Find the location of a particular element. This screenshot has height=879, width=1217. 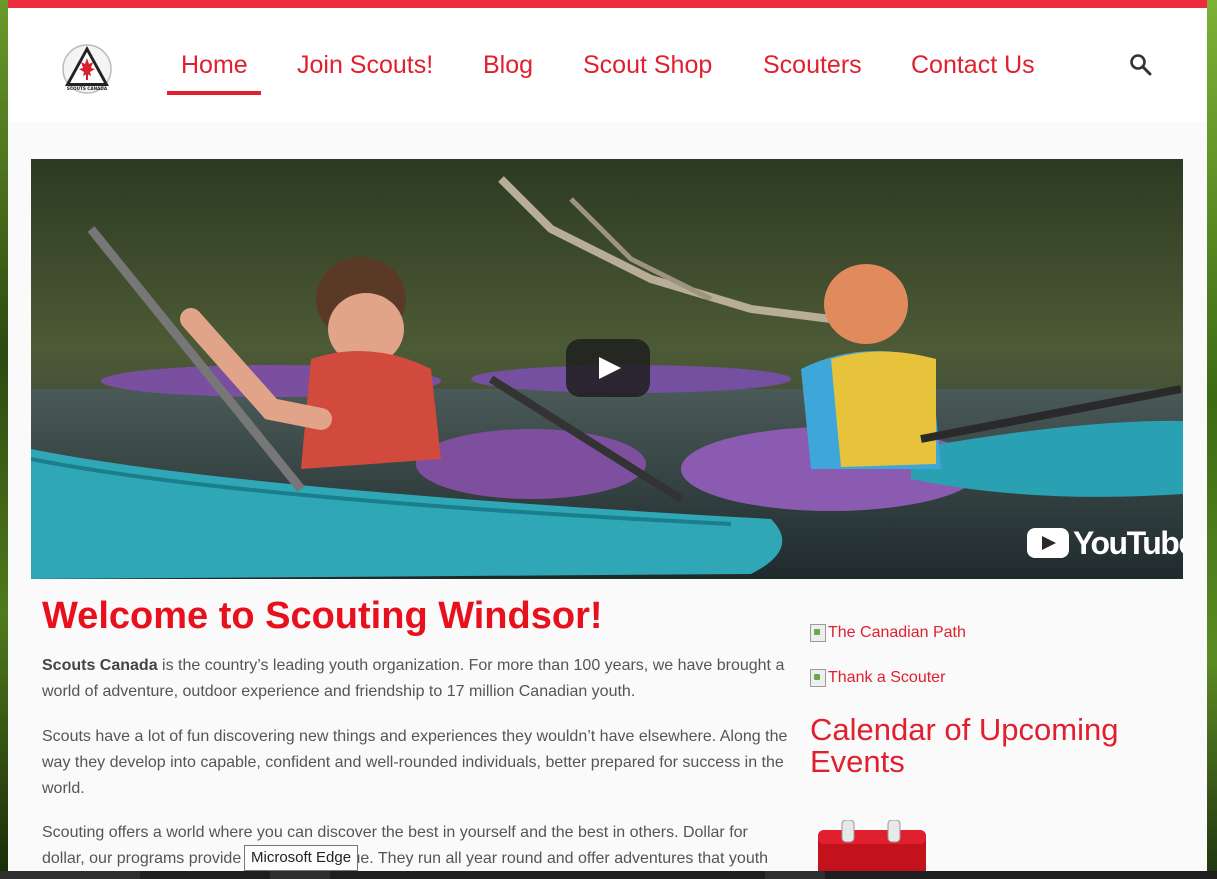

canadian-path-alt-text: The Canadian Path is located at coordinates (897, 632).